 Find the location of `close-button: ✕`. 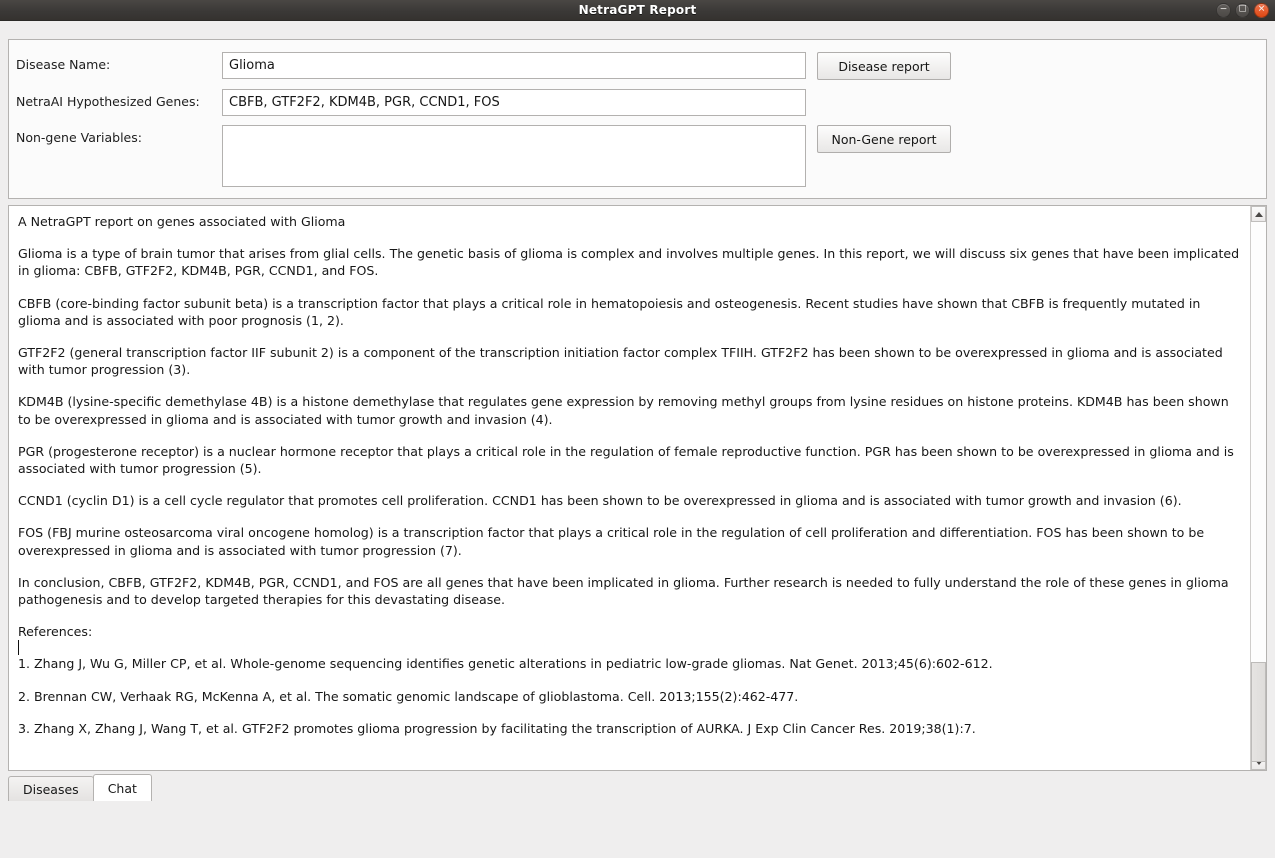

close-button: ✕ is located at coordinates (1261, 10).